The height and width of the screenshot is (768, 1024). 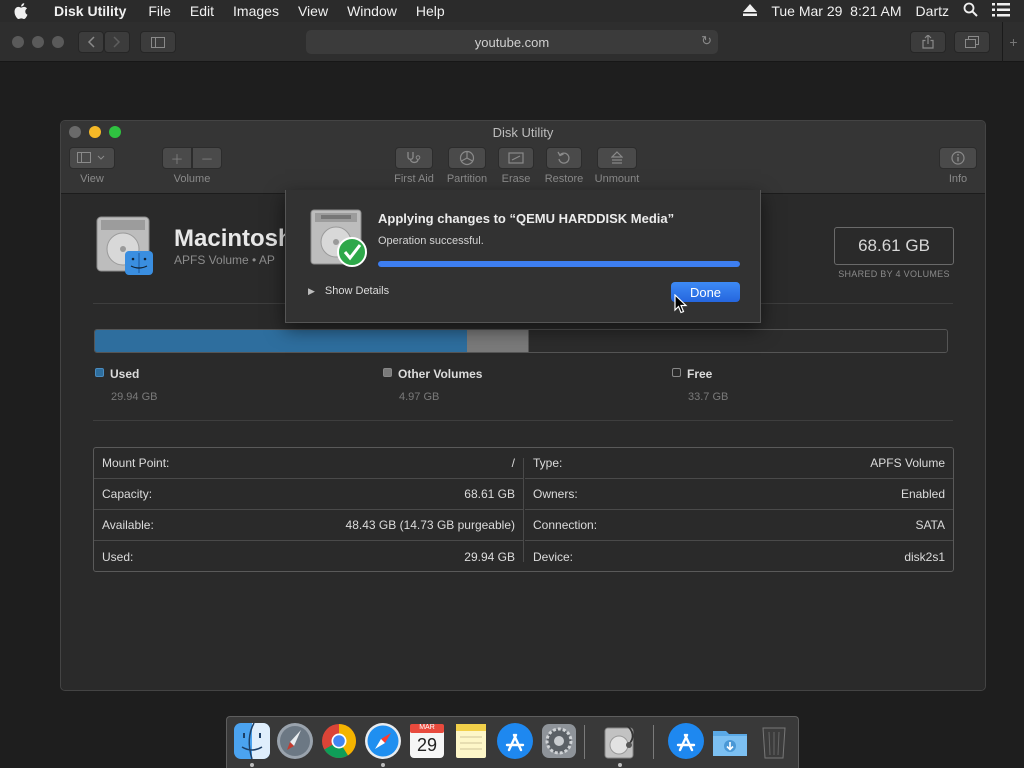 I want to click on legend-used-label: Used, so click(x=125, y=374).